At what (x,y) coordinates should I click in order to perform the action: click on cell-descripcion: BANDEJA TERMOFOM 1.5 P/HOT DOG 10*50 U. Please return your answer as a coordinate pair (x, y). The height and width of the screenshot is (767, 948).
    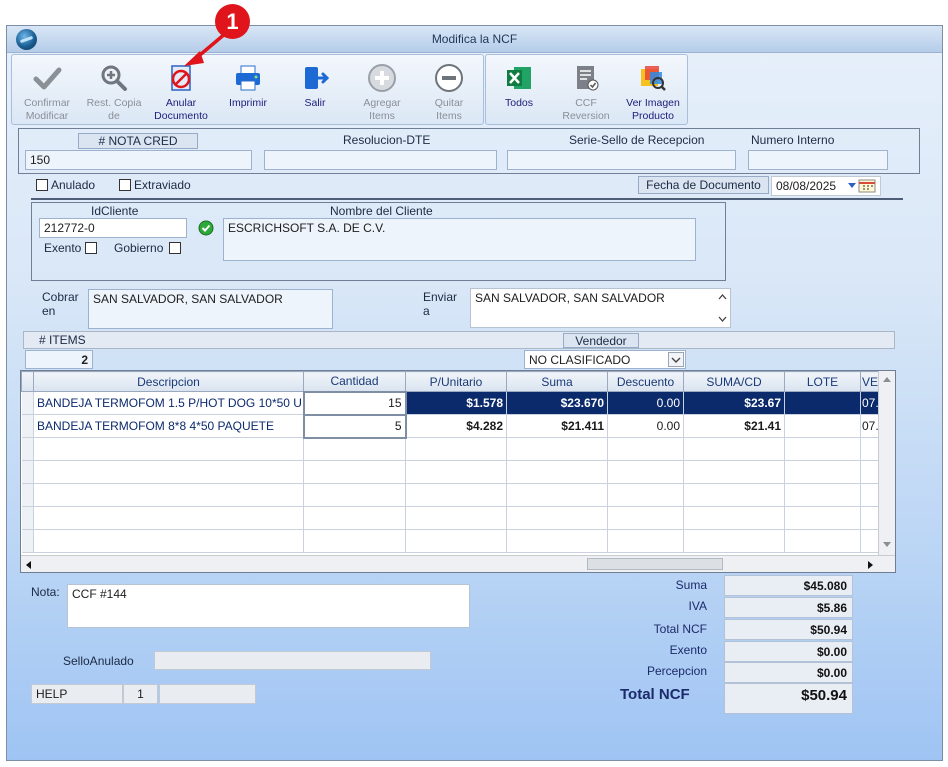
    Looking at the image, I should click on (168, 403).